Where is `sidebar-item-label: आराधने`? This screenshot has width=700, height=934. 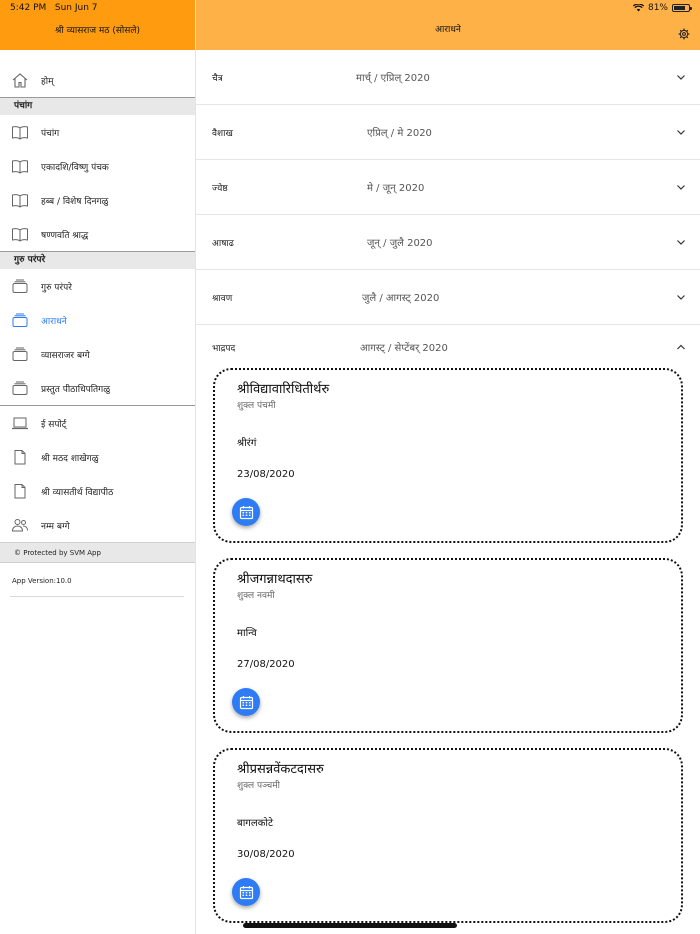 sidebar-item-label: आराधने is located at coordinates (54, 321).